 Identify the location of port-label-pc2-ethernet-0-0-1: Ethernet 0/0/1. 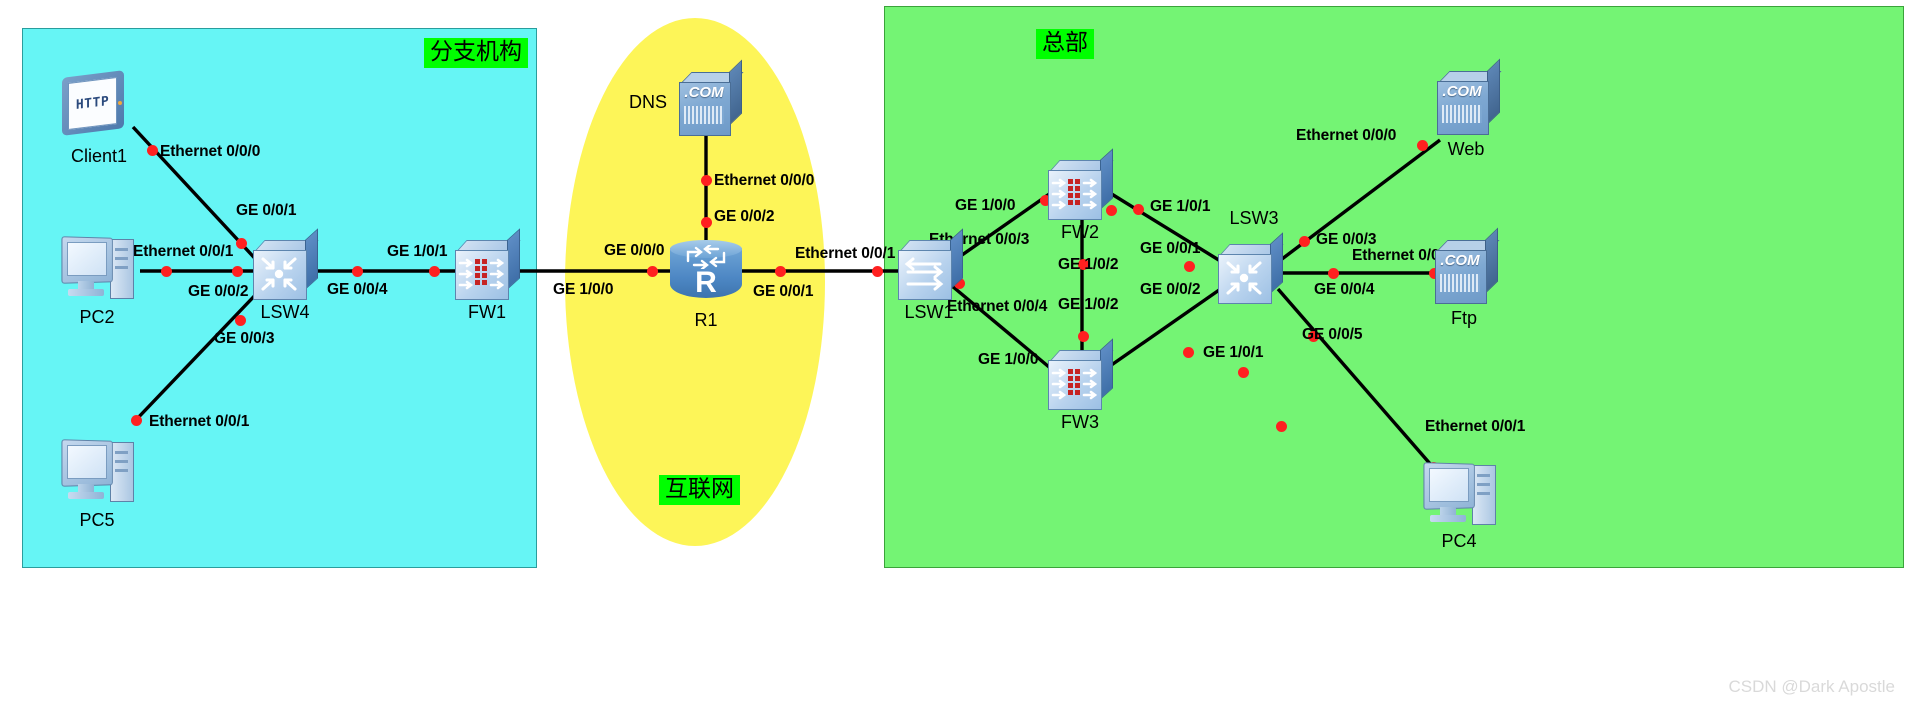
(183, 251).